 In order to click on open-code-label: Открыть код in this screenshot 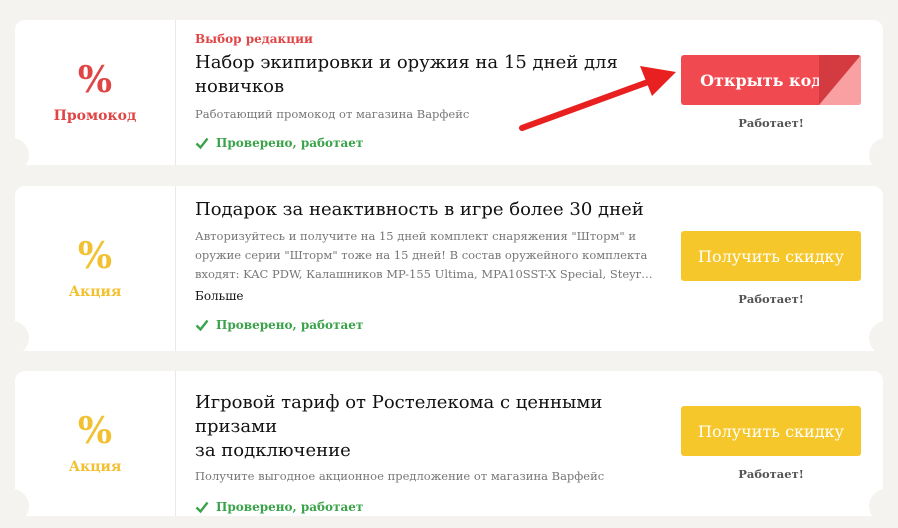, I will do `click(761, 80)`.